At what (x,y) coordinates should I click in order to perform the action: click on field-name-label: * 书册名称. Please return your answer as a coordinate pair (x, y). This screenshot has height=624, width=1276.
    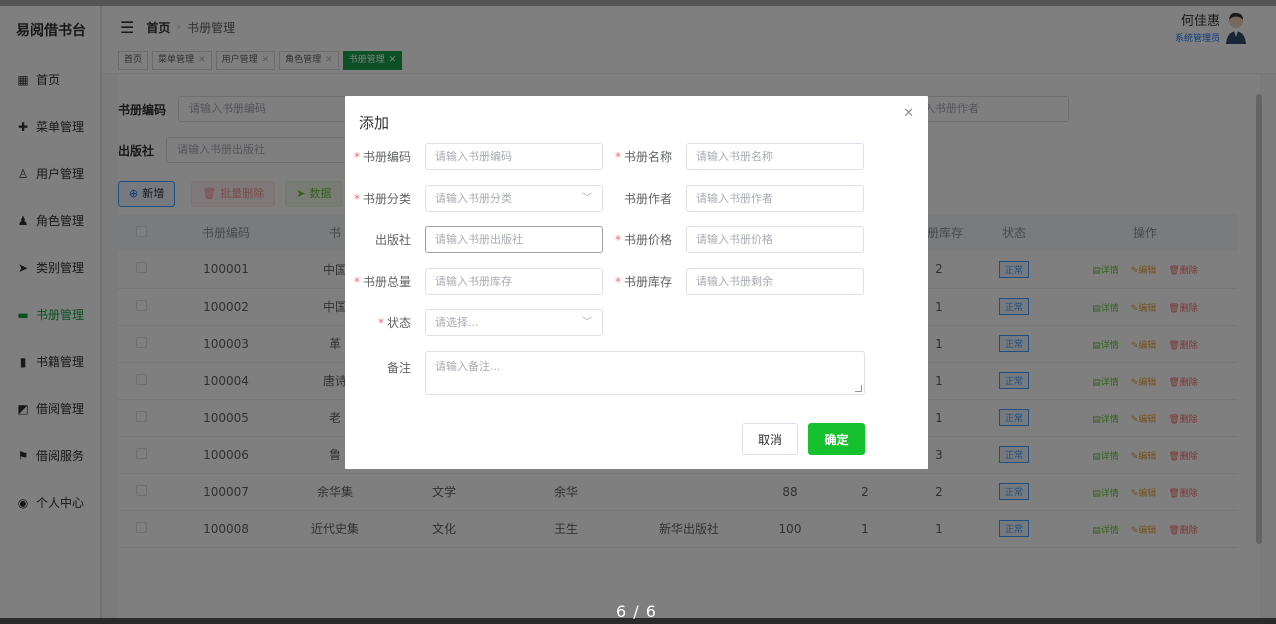
    Looking at the image, I should click on (643, 157).